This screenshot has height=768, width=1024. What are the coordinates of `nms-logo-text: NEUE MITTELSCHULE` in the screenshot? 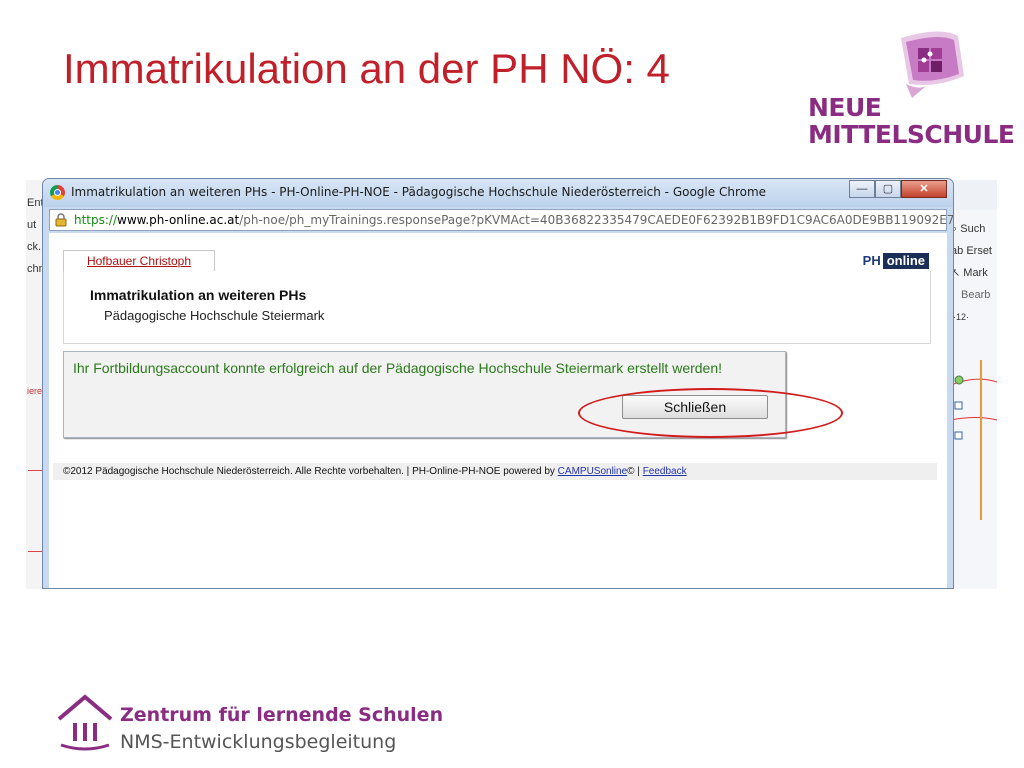 It's located at (911, 121).